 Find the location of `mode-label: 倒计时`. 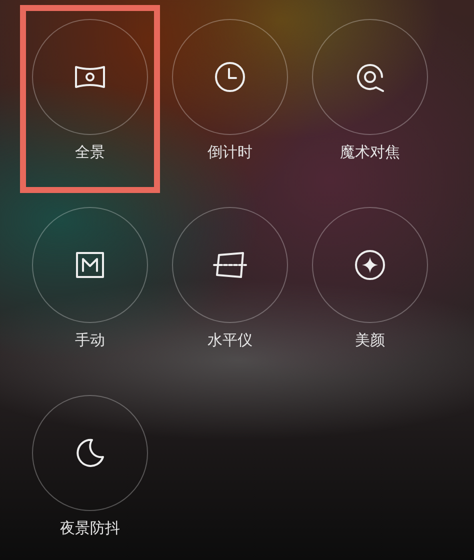

mode-label: 倒计时 is located at coordinates (230, 152).